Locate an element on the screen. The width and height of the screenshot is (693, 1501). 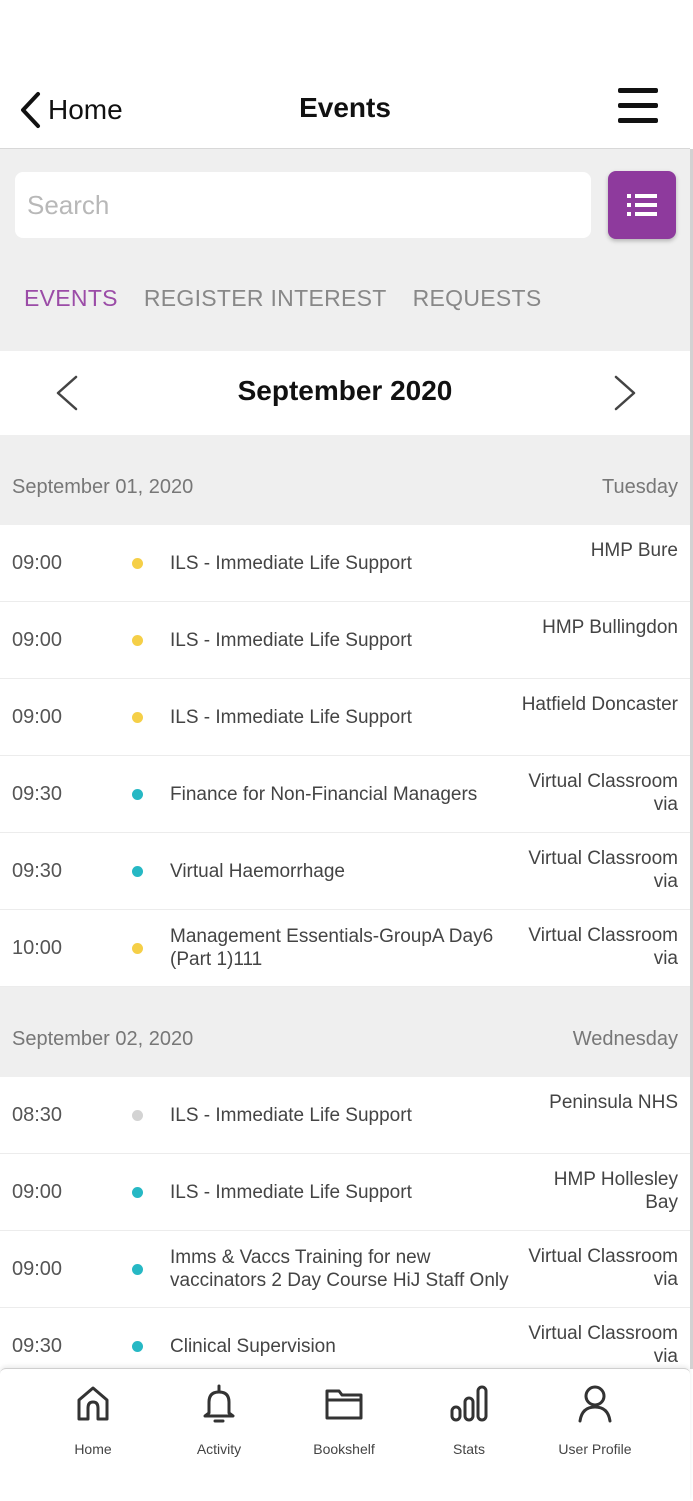
back-button: Home is located at coordinates (70, 110).